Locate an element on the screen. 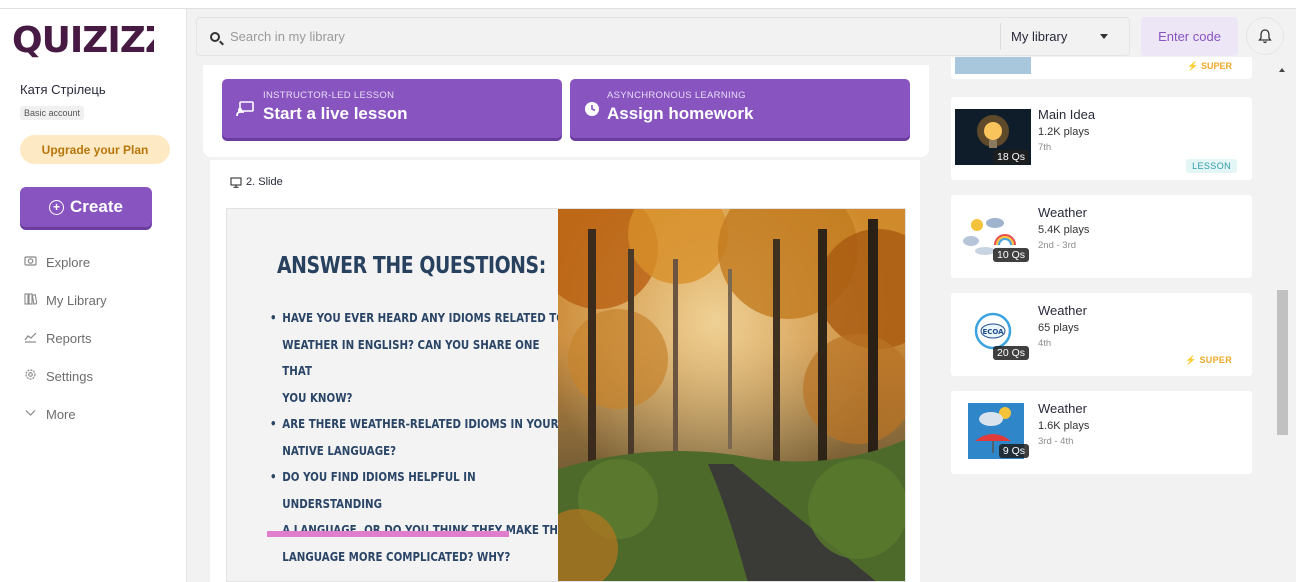 Image resolution: width=1296 pixels, height=582 pixels. quiz-grade: 7th is located at coordinates (1045, 147).